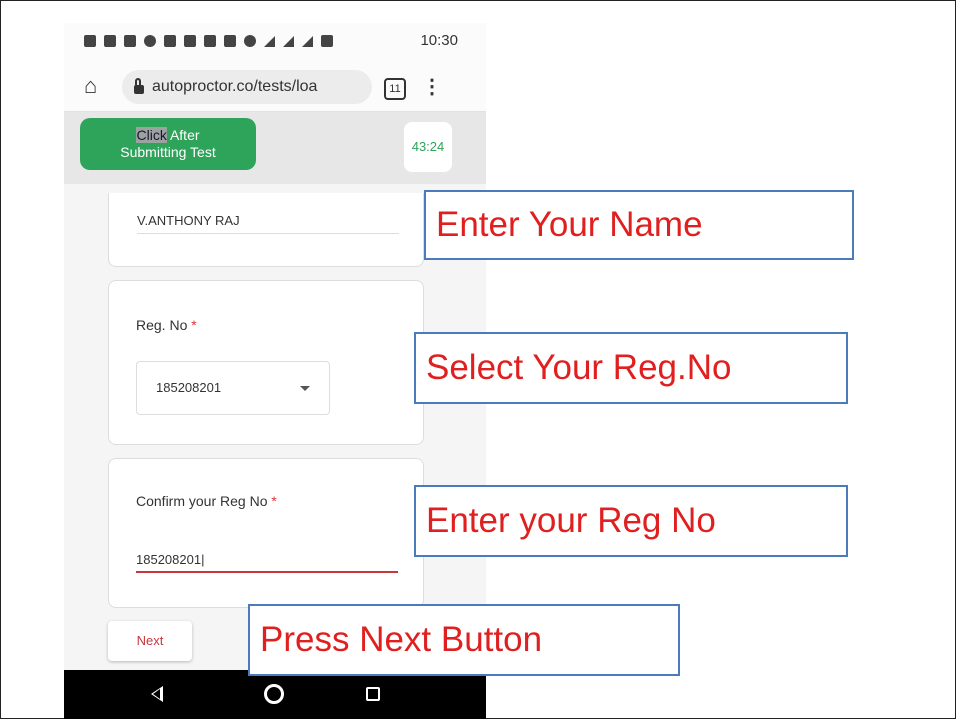 The width and height of the screenshot is (956, 719). I want to click on name-card: V.ANTHONY RAJ, so click(266, 230).